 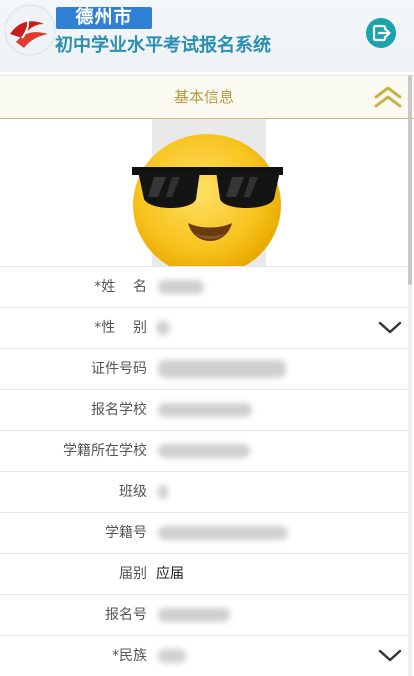 I want to click on field-label: 届别, so click(x=133, y=574).